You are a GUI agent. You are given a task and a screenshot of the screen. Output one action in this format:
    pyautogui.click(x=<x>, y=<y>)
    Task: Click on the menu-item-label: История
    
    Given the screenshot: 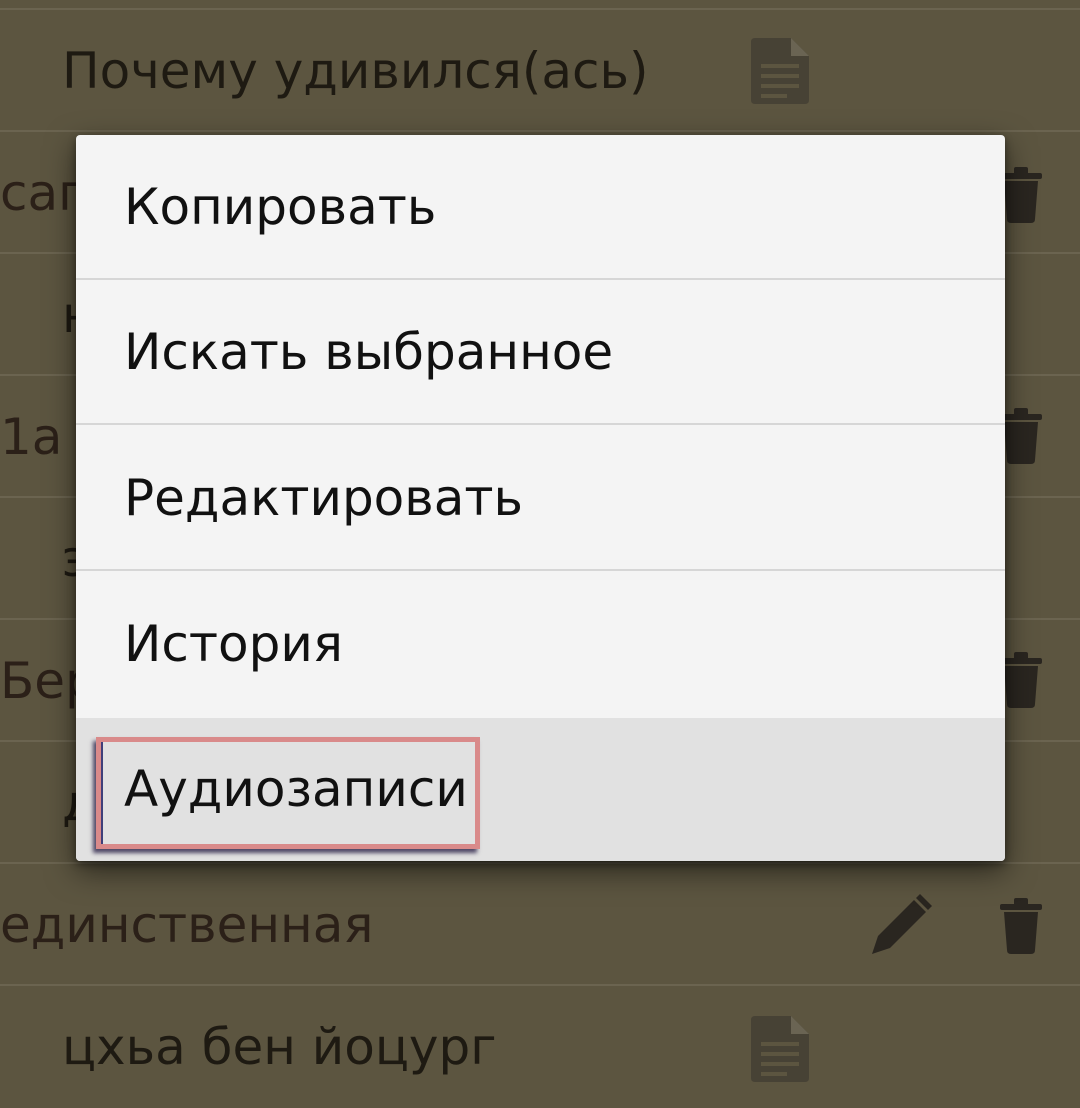 What is the action you would take?
    pyautogui.click(x=233, y=644)
    